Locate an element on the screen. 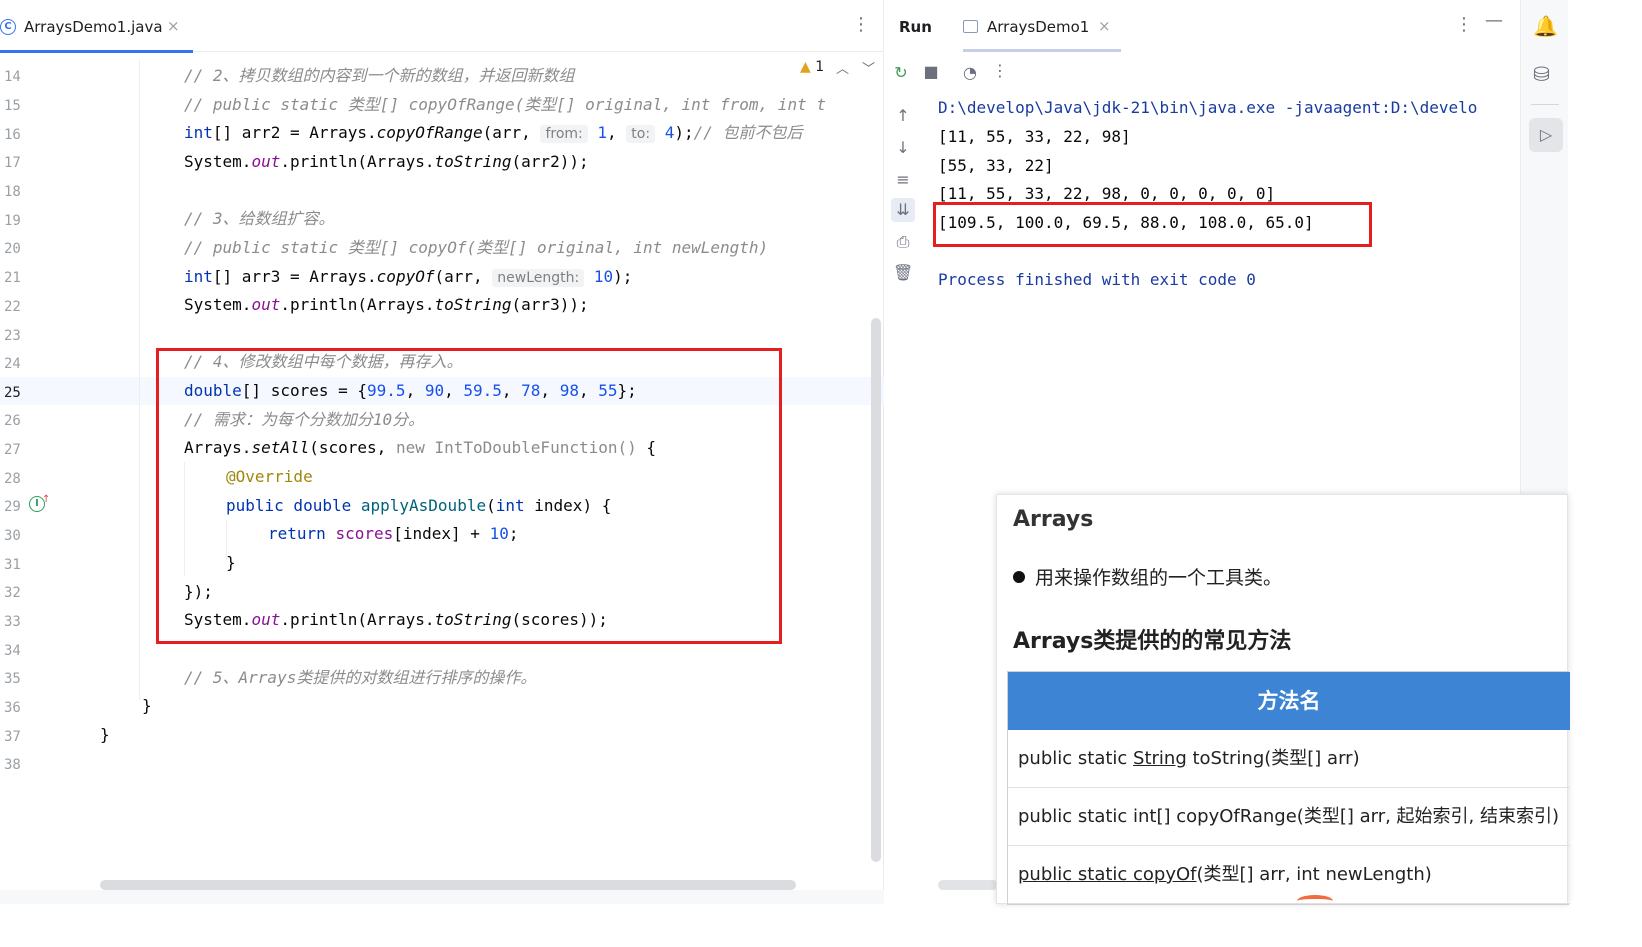 This screenshot has width=1642, height=947. stop-icon: ■ is located at coordinates (931, 71).